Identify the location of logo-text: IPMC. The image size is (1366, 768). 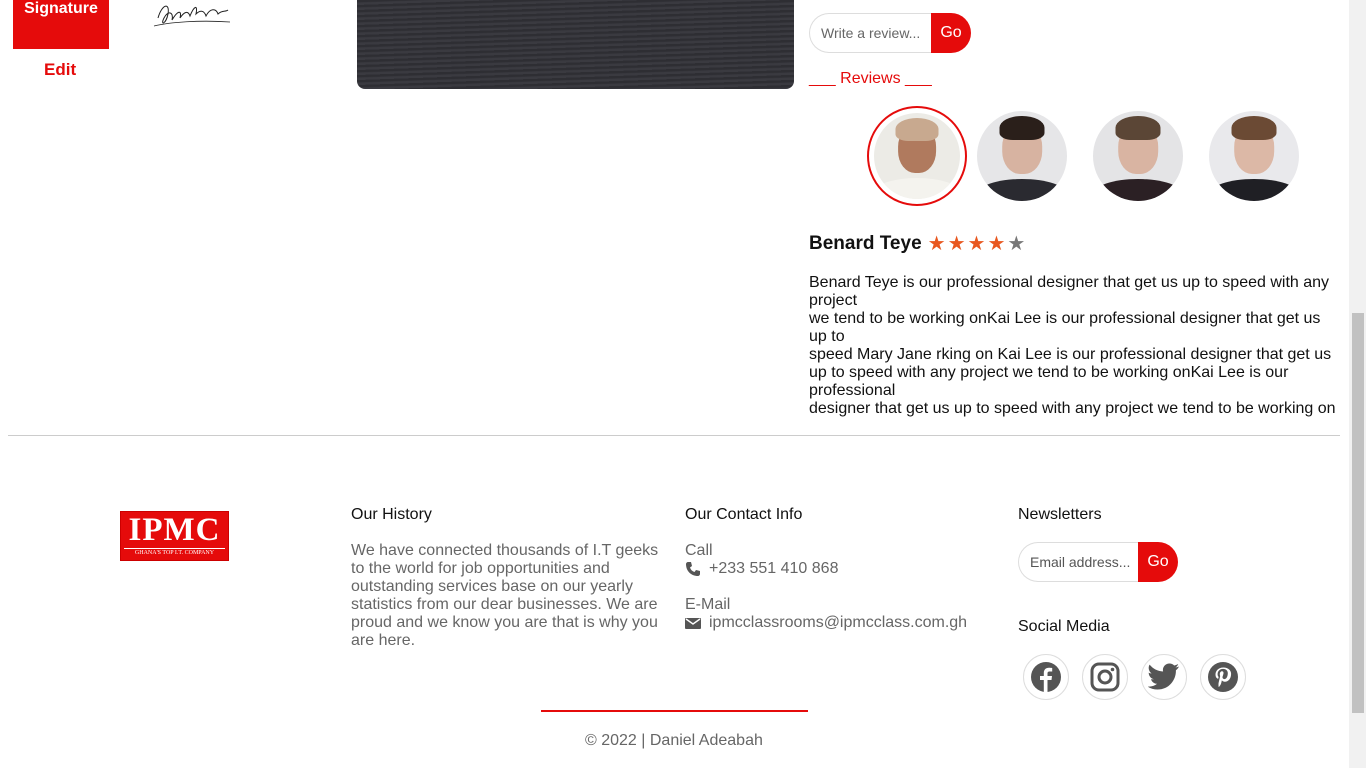
(174, 530).